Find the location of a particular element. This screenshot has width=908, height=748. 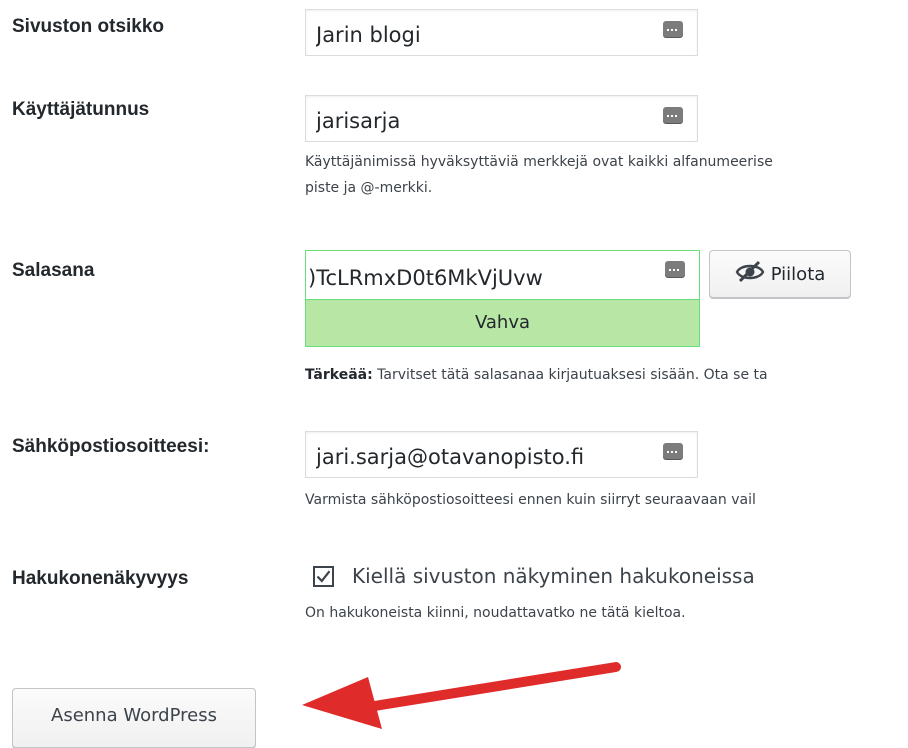

site-title-label: Sivuston otsikko is located at coordinates (88, 26).